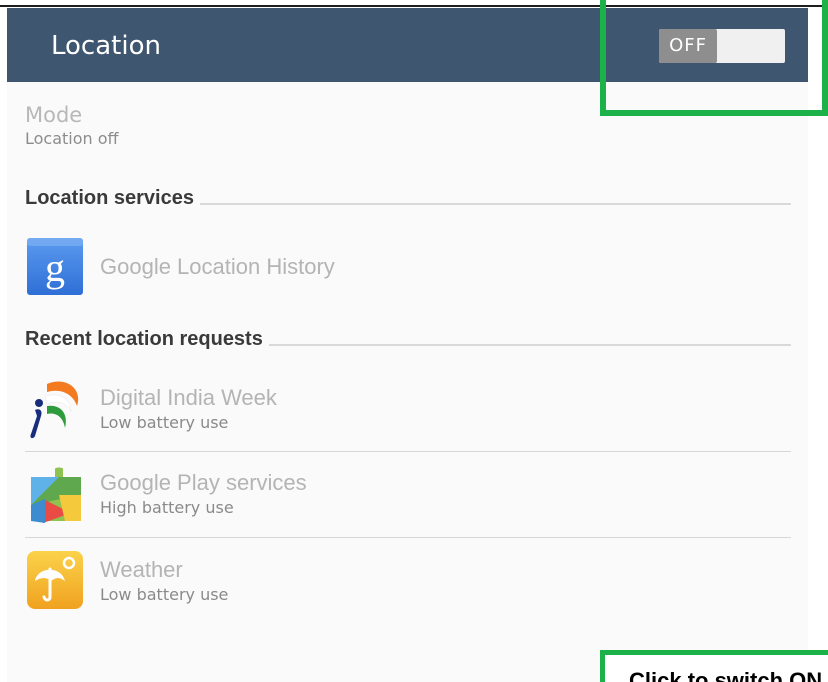  I want to click on row-text: Digital India Week Low battery use, so click(188, 409).